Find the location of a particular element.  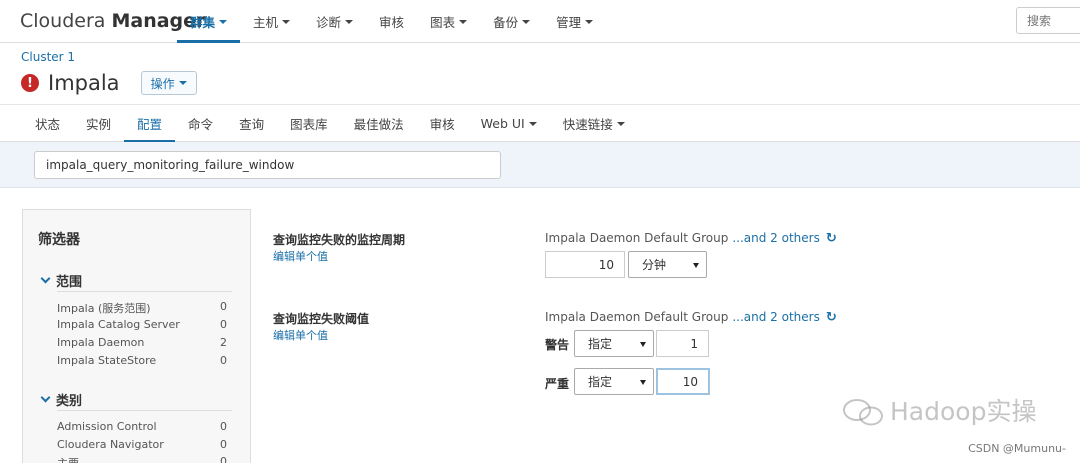

filter-item-label: Impala StateStore is located at coordinates (107, 360).